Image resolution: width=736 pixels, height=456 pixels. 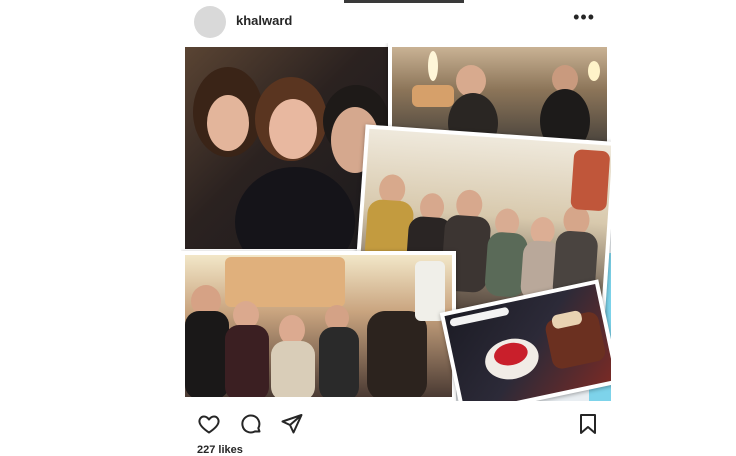 What do you see at coordinates (292, 424) in the screenshot?
I see `send-icon` at bounding box center [292, 424].